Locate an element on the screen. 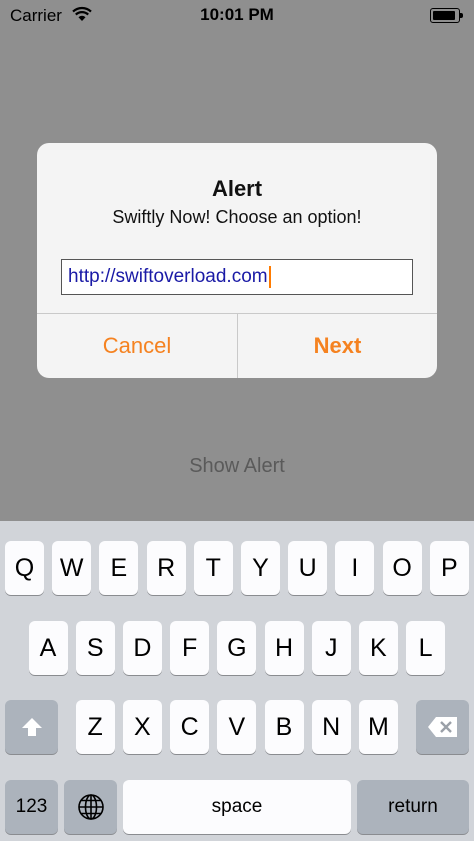  alert-title: Alert is located at coordinates (237, 188).